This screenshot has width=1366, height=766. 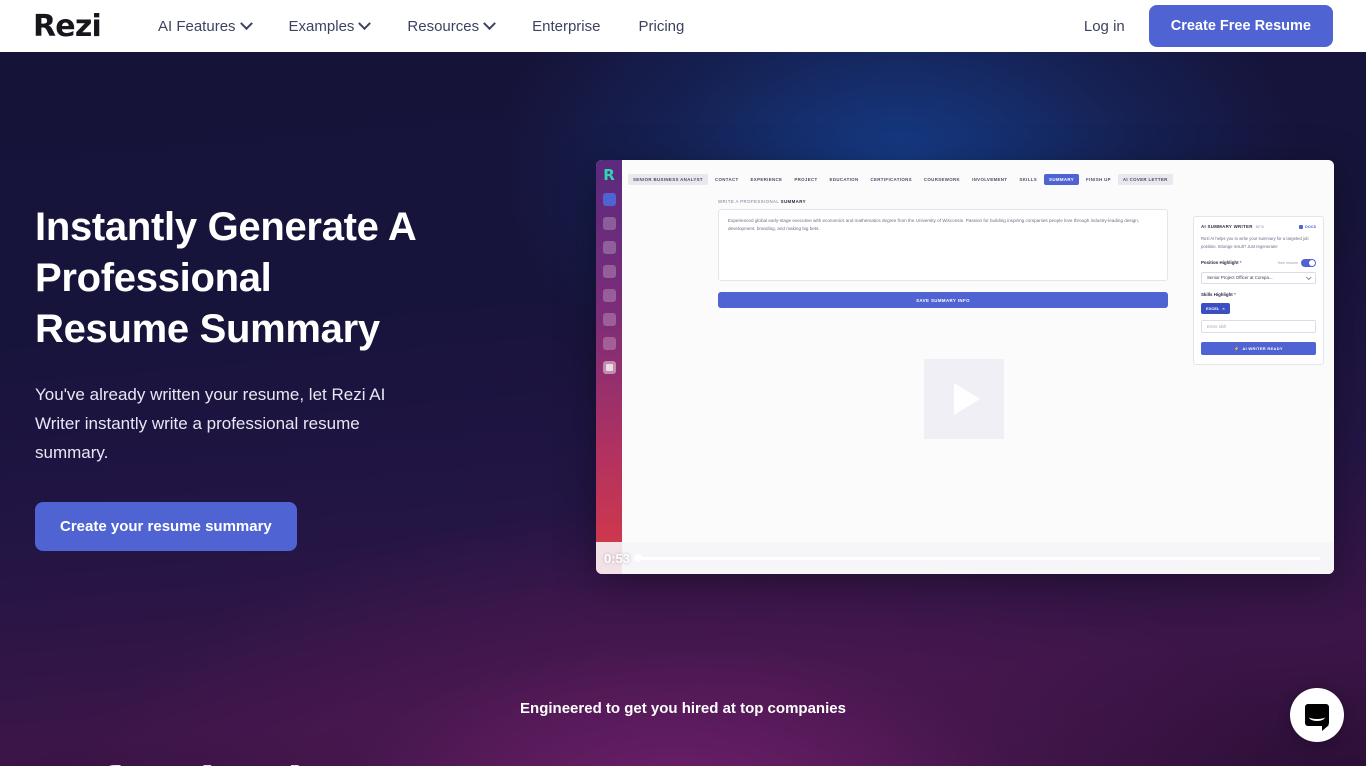 I want to click on nav-item-resources: Resources, so click(x=450, y=25).